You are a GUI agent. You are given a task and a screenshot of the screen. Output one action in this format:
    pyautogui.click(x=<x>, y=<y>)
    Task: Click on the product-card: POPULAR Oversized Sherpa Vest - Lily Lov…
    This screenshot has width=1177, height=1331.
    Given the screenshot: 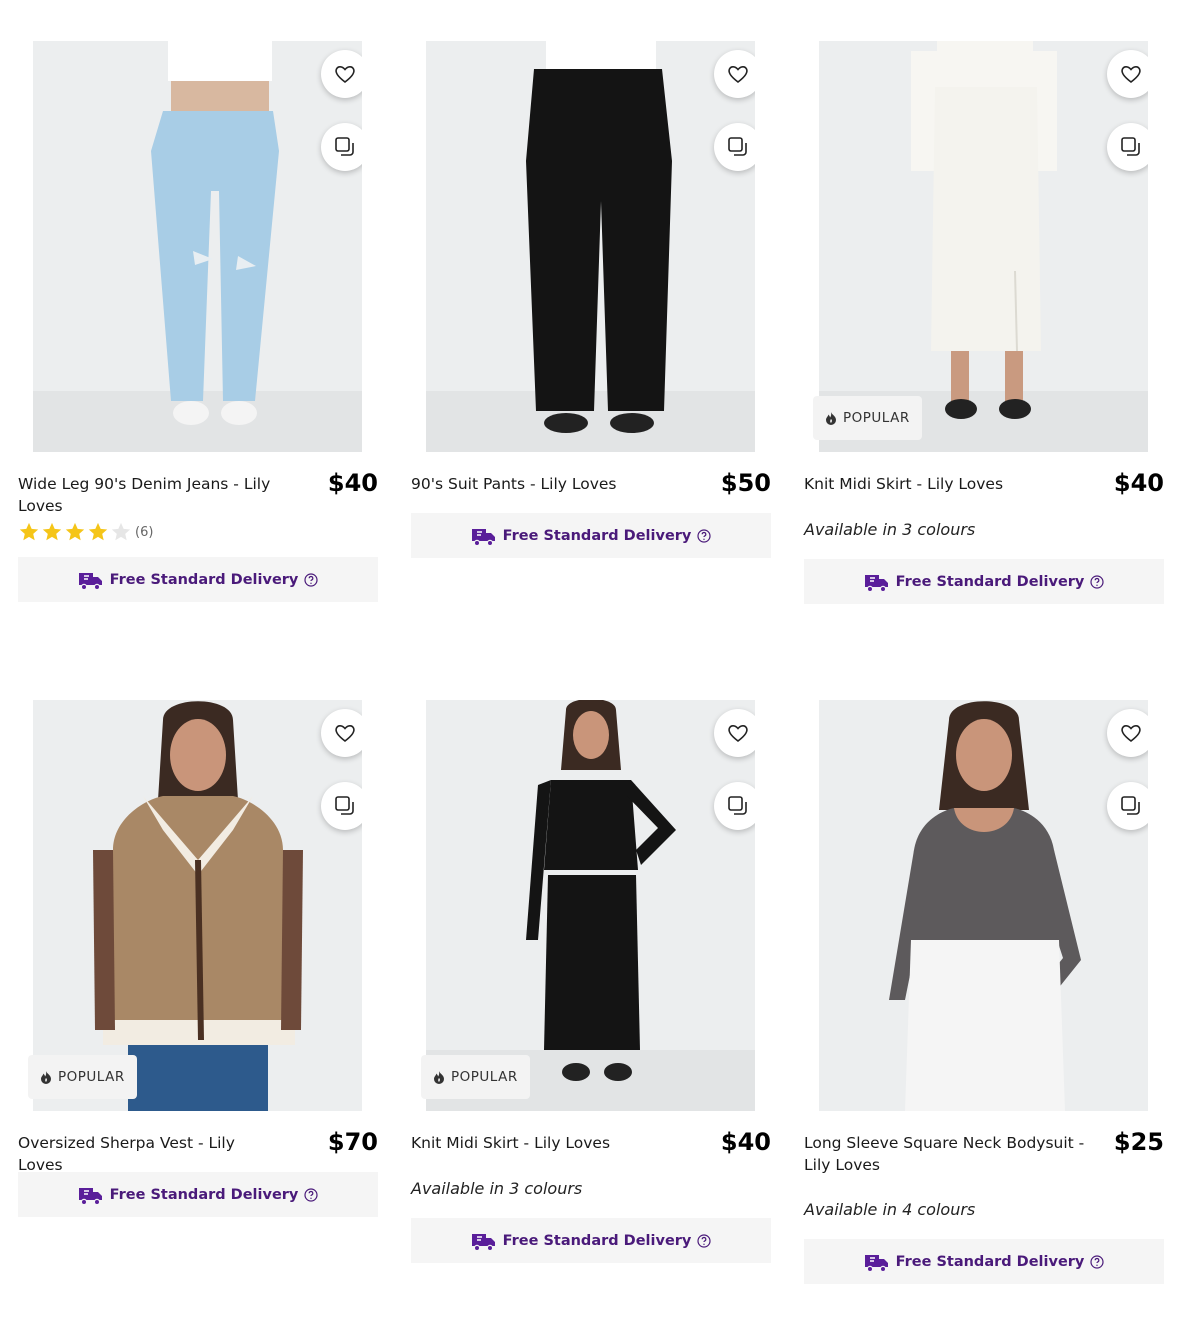 What is the action you would take?
    pyautogui.click(x=198, y=960)
    